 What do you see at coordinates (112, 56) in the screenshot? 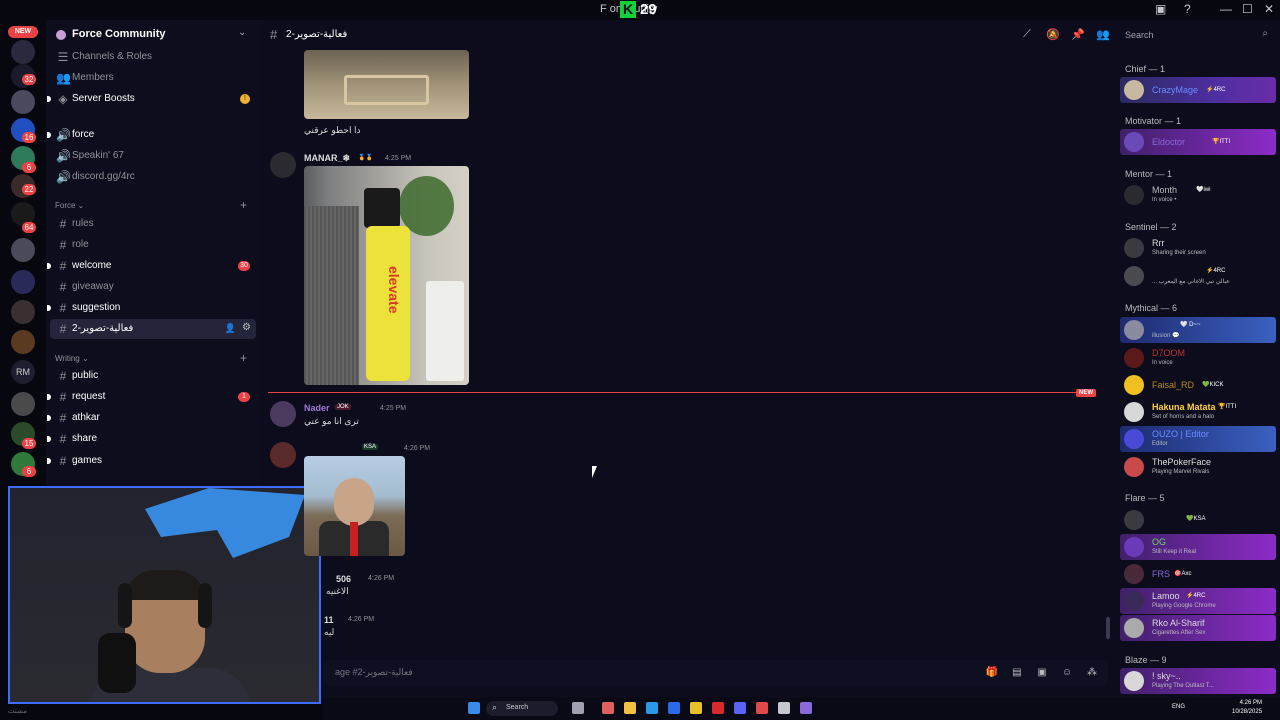
I see `sidebar-item-label: Channels & Roles` at bounding box center [112, 56].